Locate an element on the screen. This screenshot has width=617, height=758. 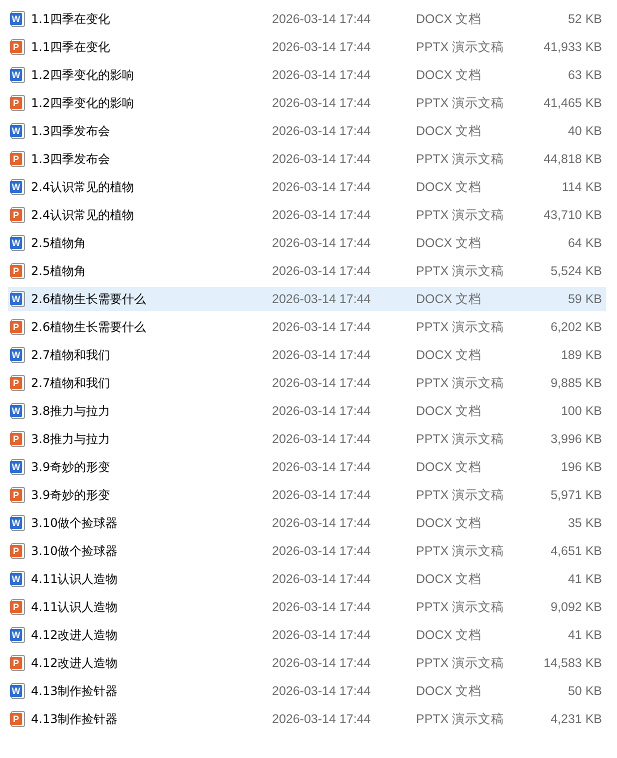
file-size: 35 KB is located at coordinates (584, 523).